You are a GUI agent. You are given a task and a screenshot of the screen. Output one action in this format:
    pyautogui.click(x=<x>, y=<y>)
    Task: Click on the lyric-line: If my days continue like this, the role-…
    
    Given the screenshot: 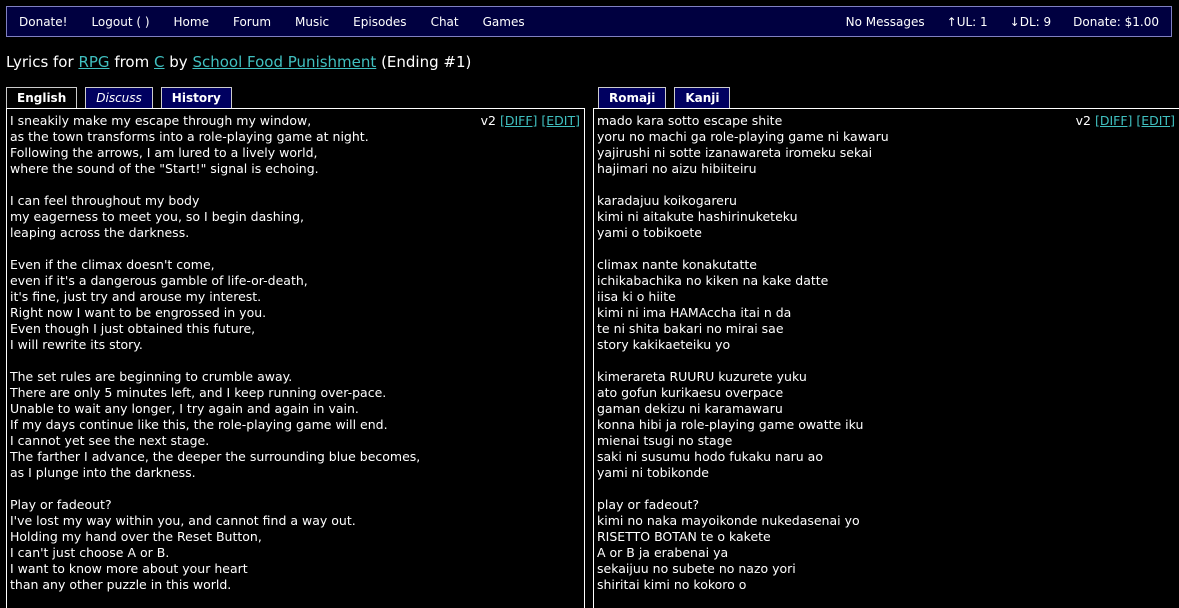 What is the action you would take?
    pyautogui.click(x=199, y=424)
    